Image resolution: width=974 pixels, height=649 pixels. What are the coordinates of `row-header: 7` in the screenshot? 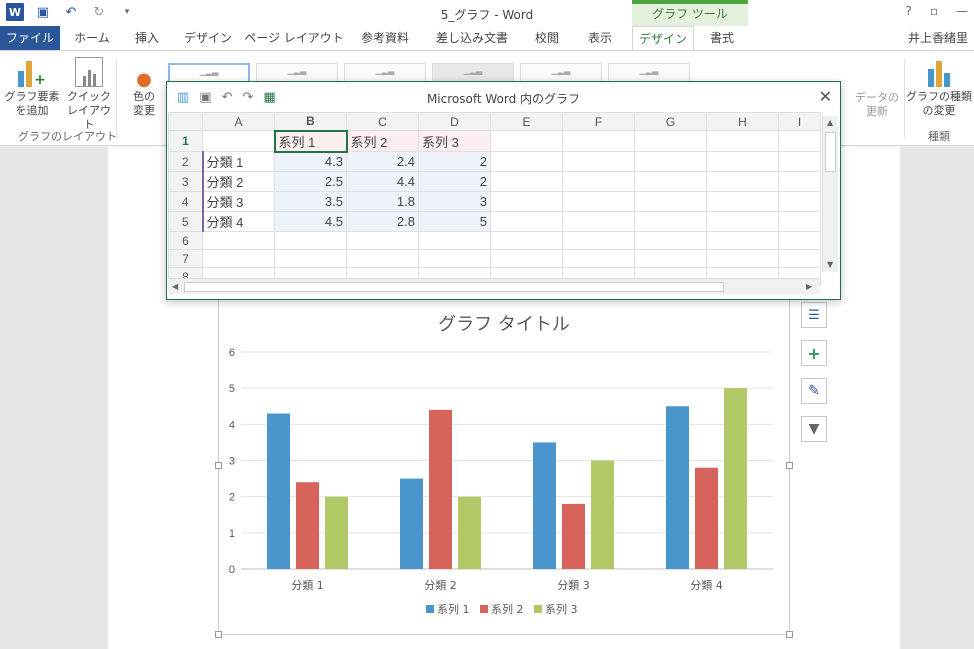 It's located at (185, 258).